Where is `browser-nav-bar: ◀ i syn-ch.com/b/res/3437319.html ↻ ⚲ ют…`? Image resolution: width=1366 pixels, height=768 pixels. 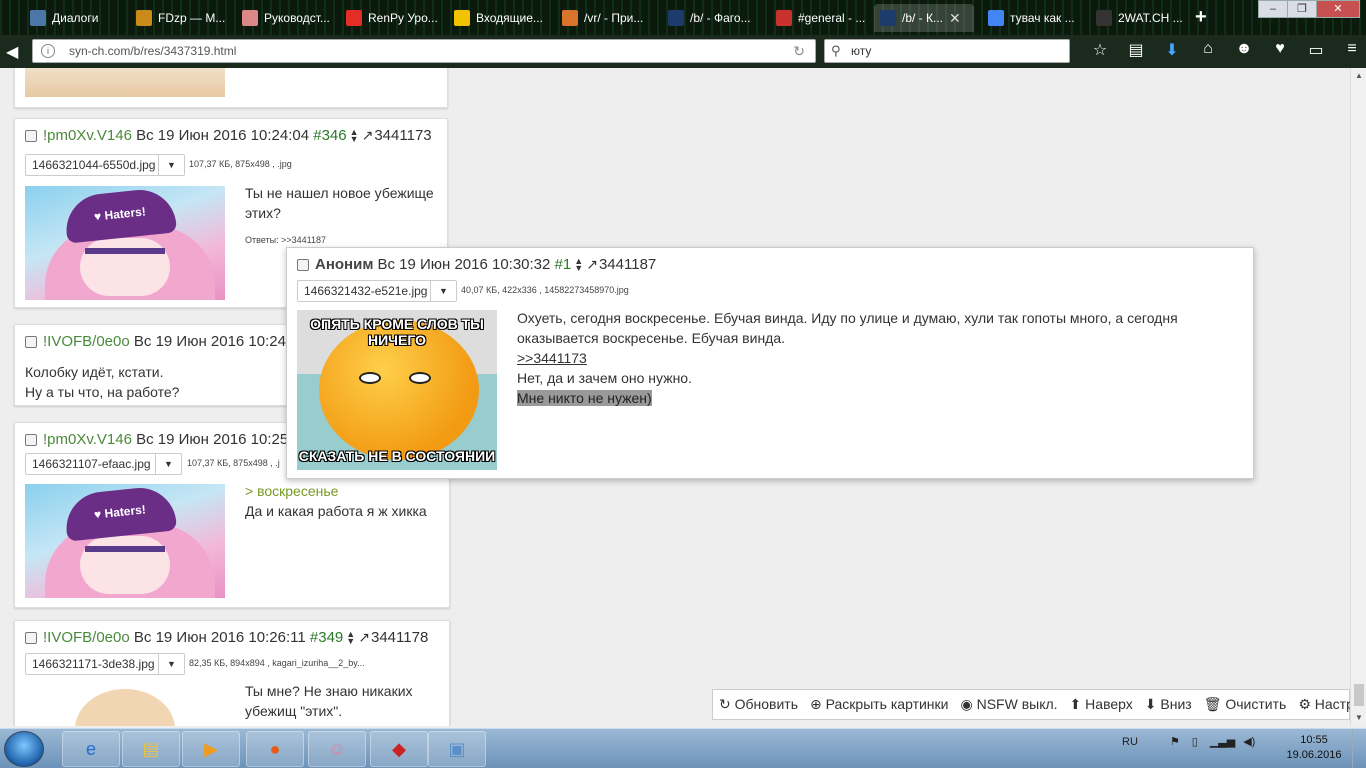
browser-nav-bar: ◀ i syn-ch.com/b/res/3437319.html ↻ ⚲ ют… is located at coordinates (683, 51).